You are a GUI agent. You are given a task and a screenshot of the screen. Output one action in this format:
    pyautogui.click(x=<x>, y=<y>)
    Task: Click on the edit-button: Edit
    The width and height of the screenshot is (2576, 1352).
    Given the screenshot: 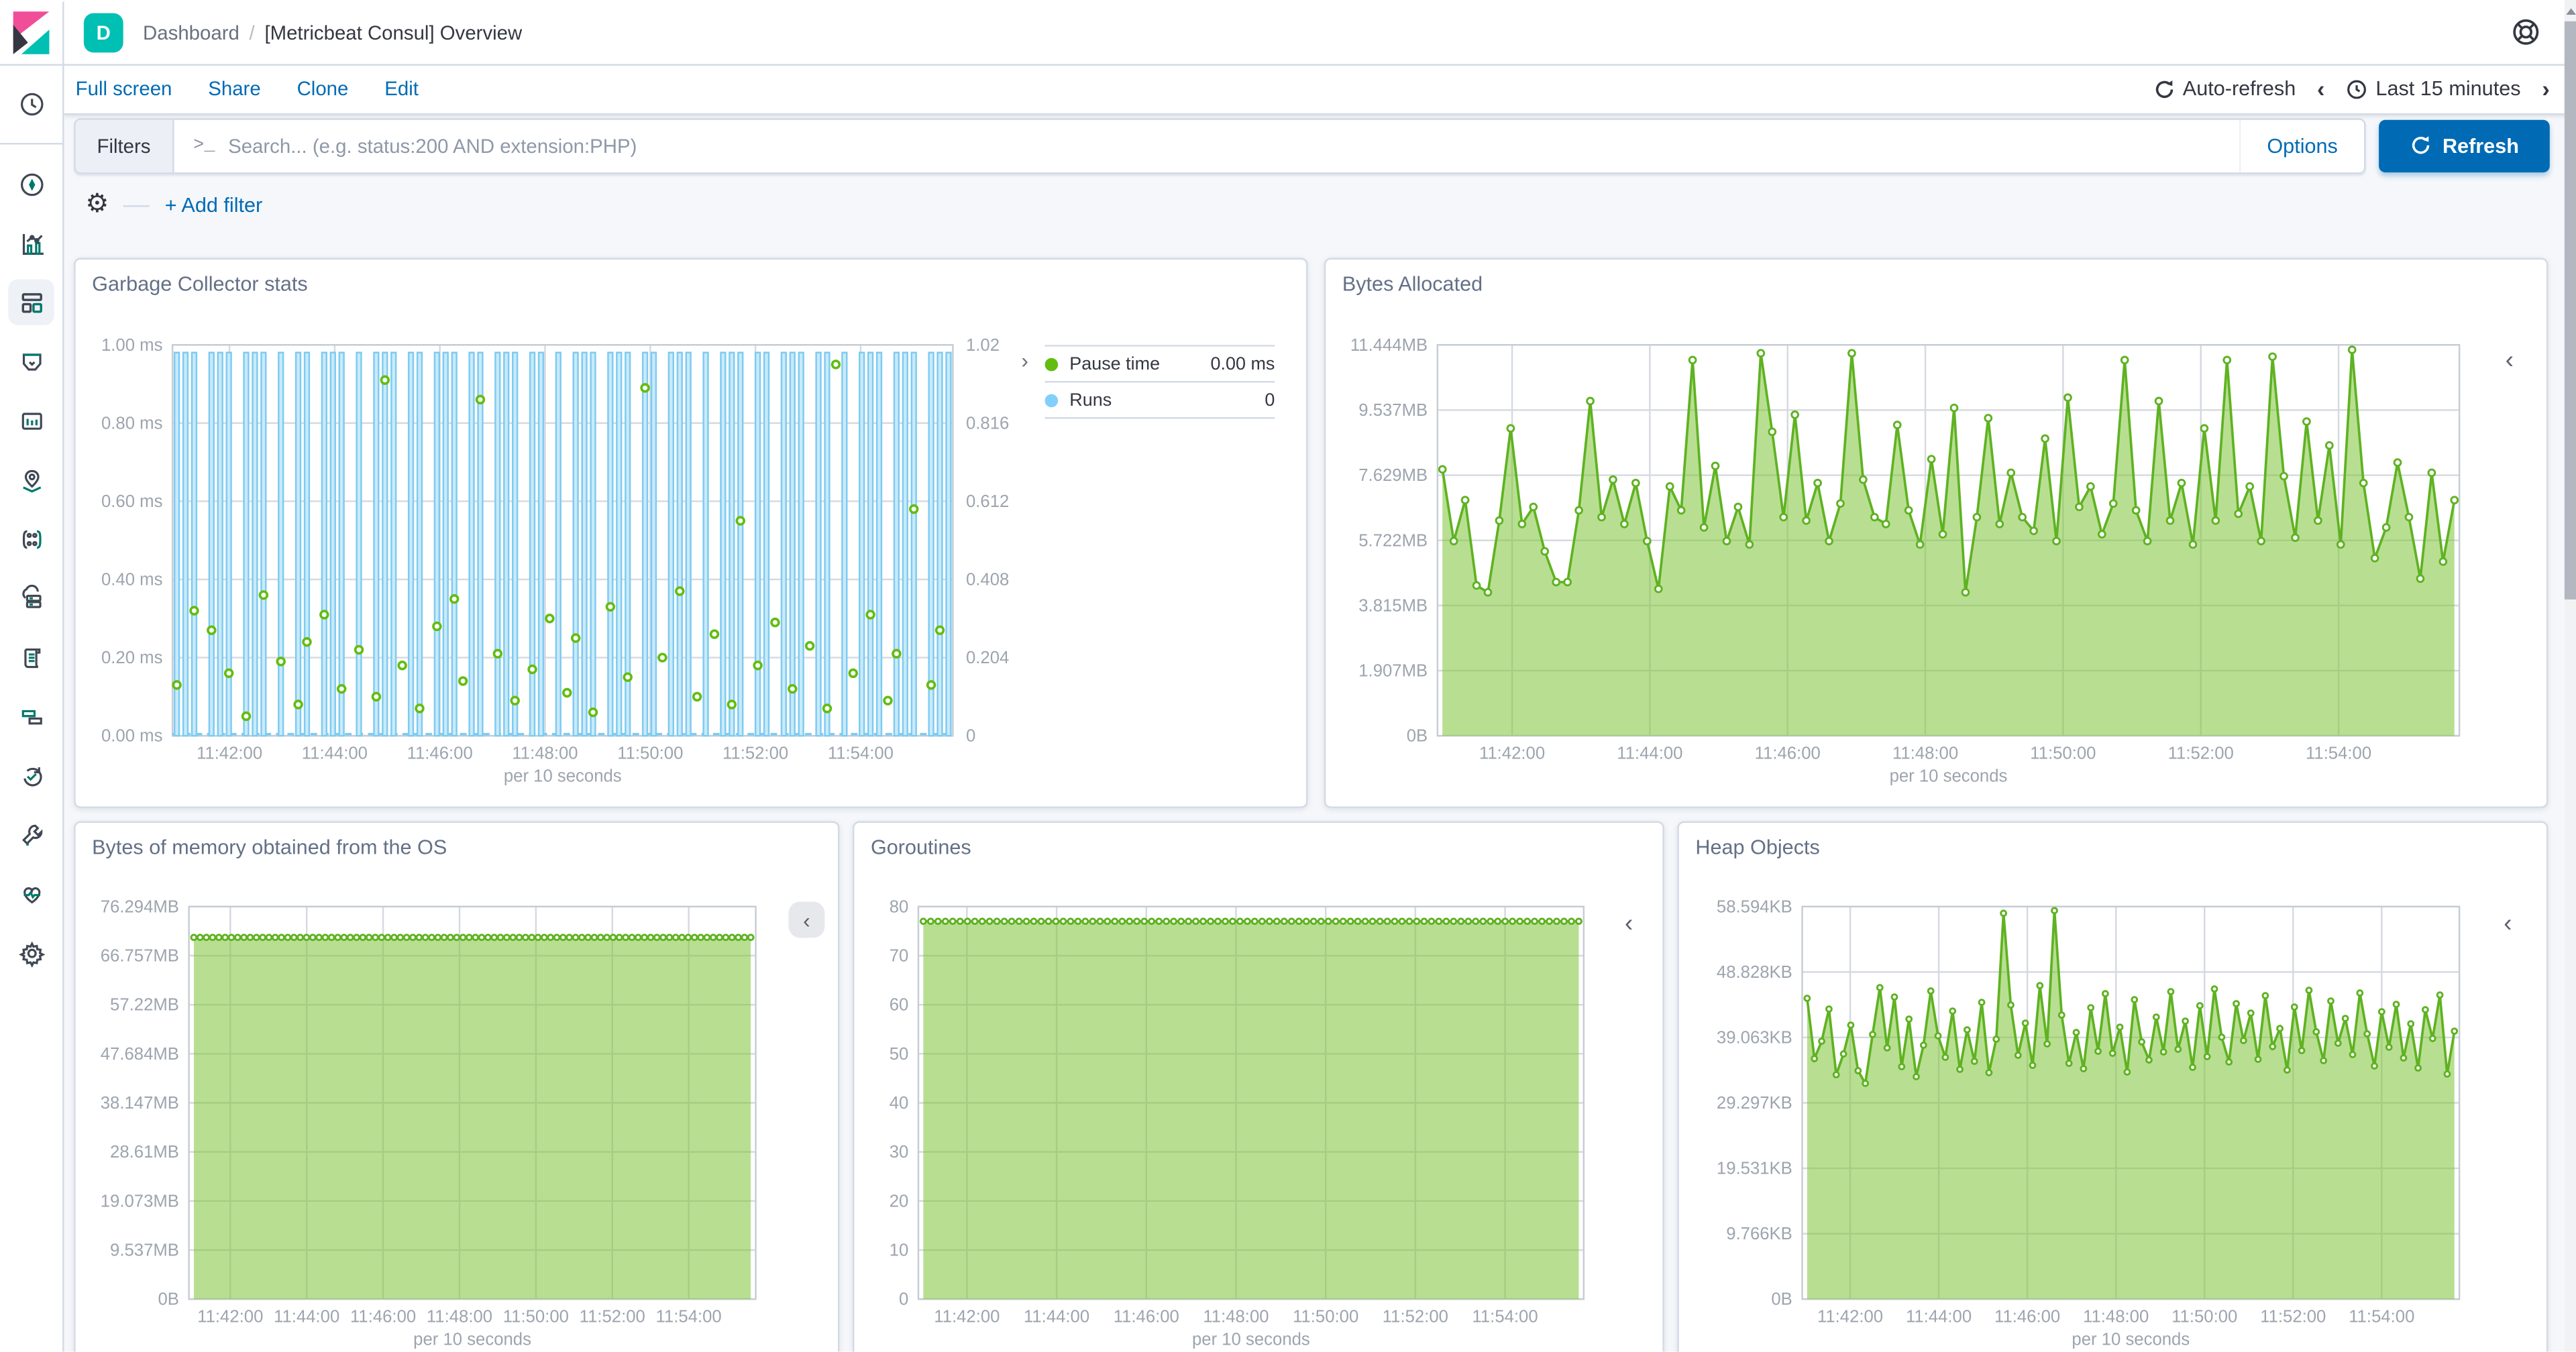 What is the action you would take?
    pyautogui.click(x=401, y=88)
    